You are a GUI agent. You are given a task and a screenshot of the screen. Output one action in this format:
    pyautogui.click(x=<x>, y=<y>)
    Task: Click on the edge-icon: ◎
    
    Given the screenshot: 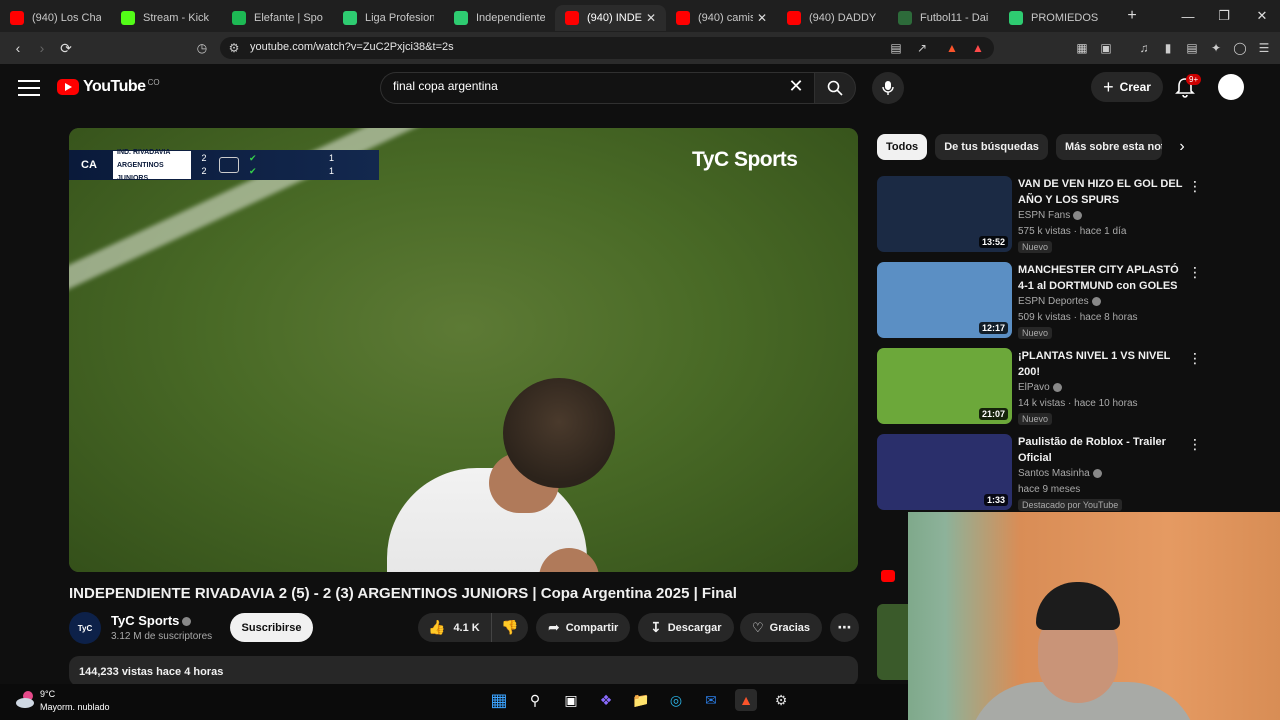 What is the action you would take?
    pyautogui.click(x=676, y=700)
    